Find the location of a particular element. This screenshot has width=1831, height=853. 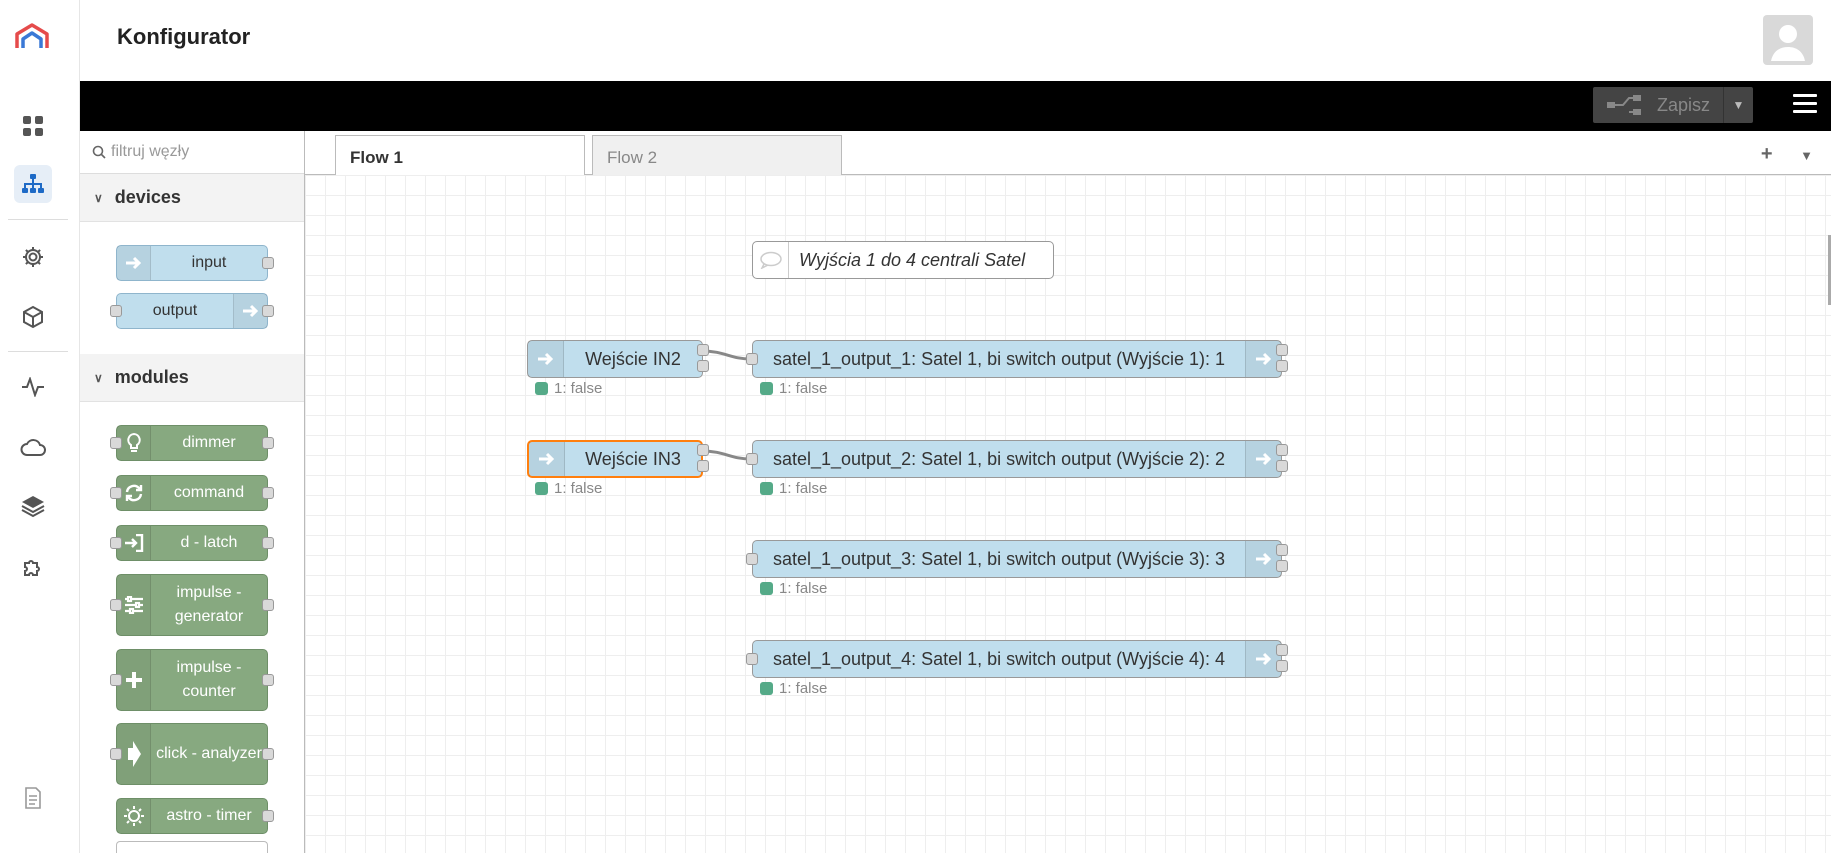

tab-flow-1: Flow 1 is located at coordinates (460, 155).